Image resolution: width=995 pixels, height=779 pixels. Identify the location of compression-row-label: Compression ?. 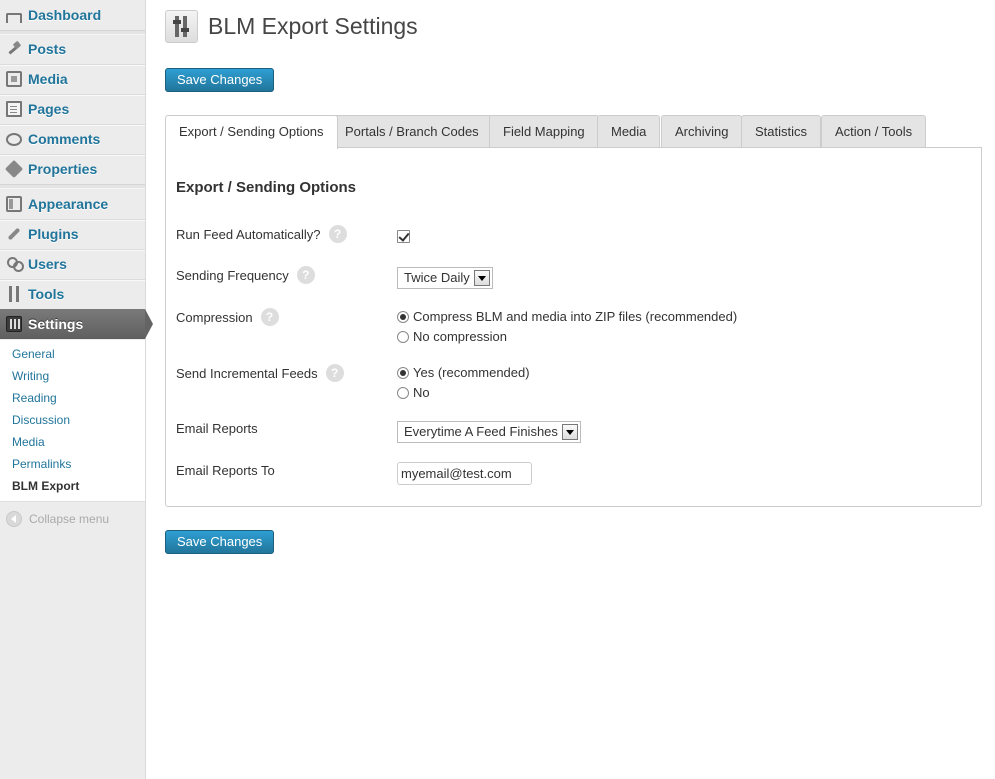
(227, 317).